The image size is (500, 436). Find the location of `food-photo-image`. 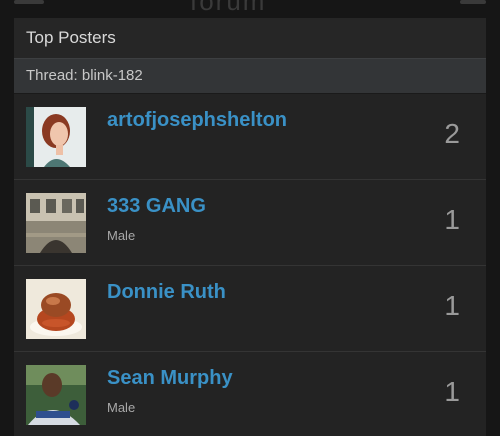

food-photo-image is located at coordinates (56, 309).